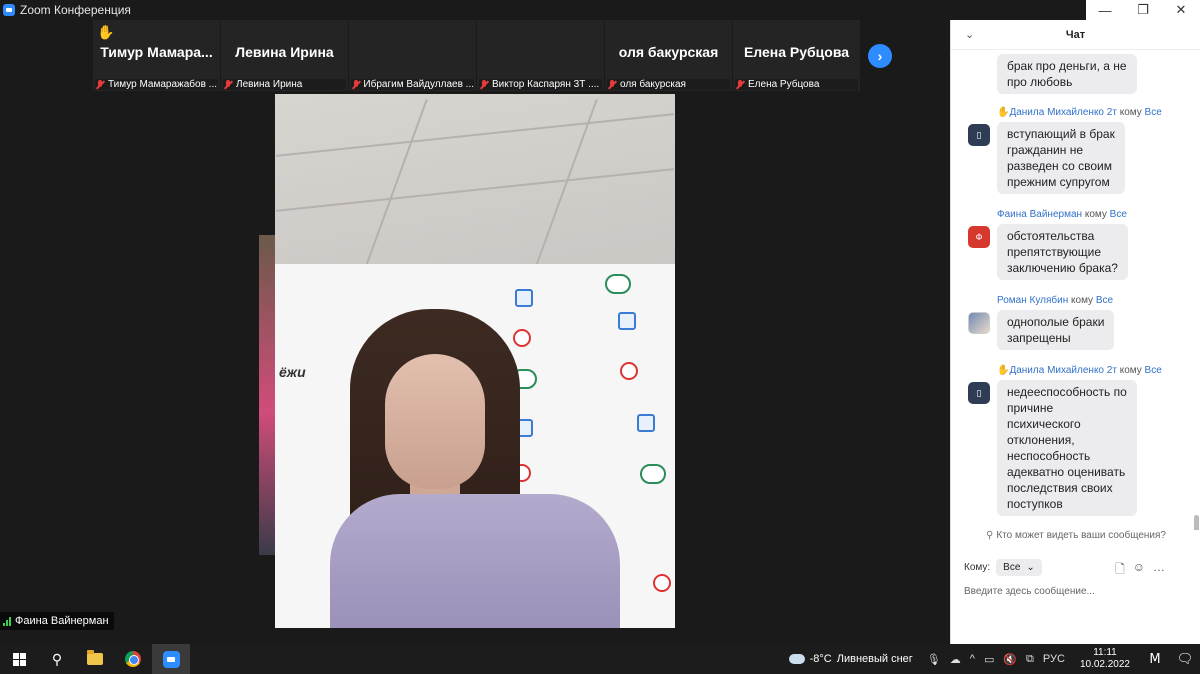 The image size is (1200, 674). Describe the element at coordinates (1056, 330) in the screenshot. I see `chat-bubble: однополые браки запрещены` at that location.